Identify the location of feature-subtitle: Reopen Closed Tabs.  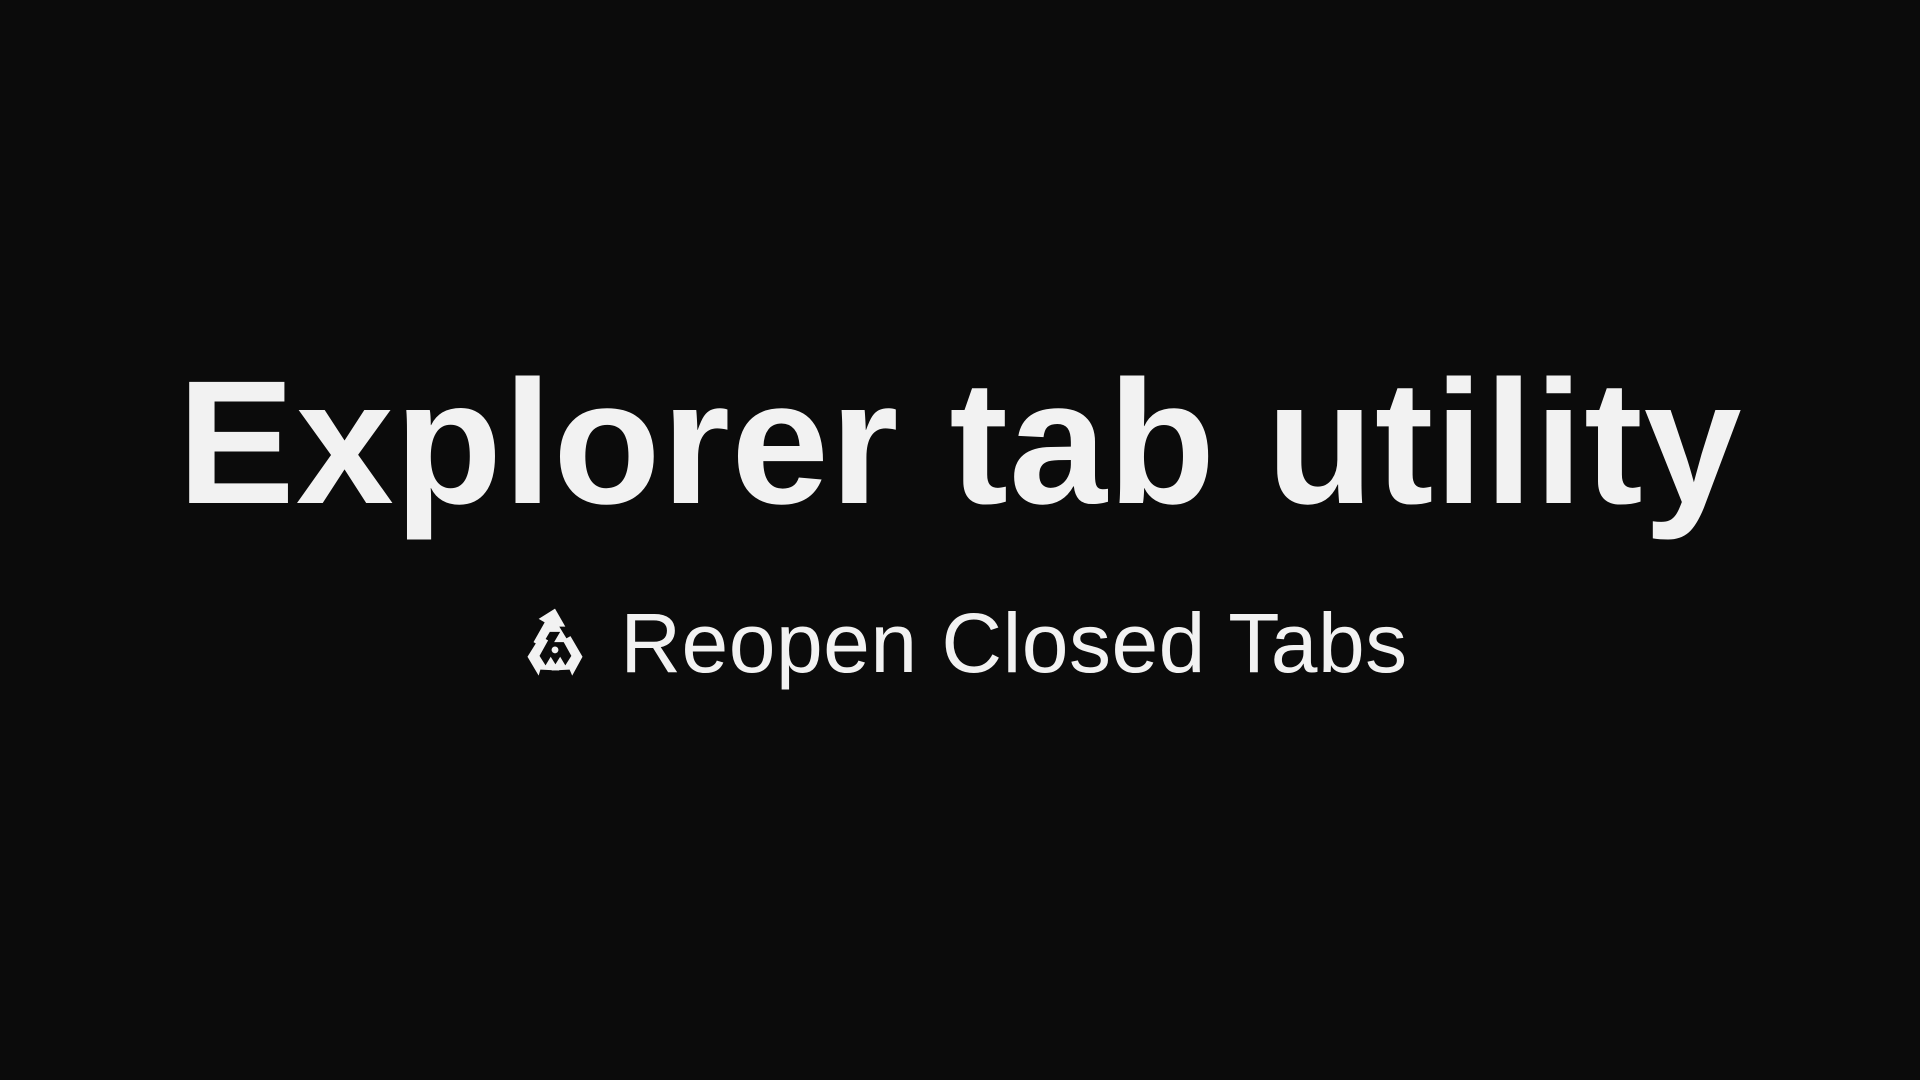
(1014, 643).